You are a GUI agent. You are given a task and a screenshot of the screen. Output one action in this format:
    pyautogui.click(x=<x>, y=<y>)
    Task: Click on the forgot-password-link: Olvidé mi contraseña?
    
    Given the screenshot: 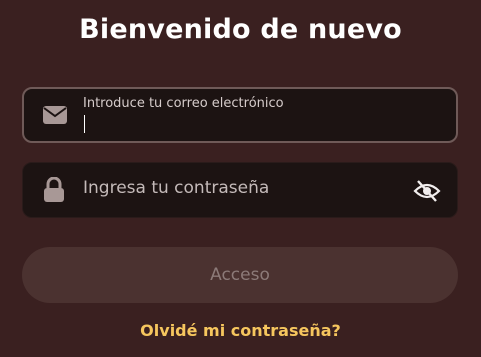 What is the action you would take?
    pyautogui.click(x=240, y=330)
    